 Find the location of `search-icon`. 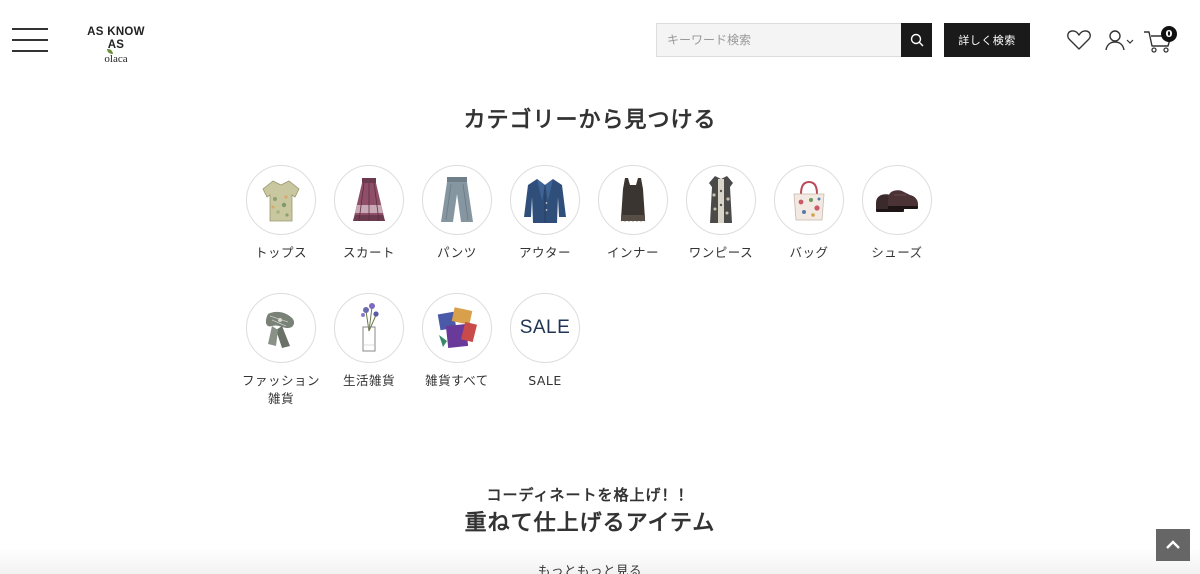

search-icon is located at coordinates (916, 40).